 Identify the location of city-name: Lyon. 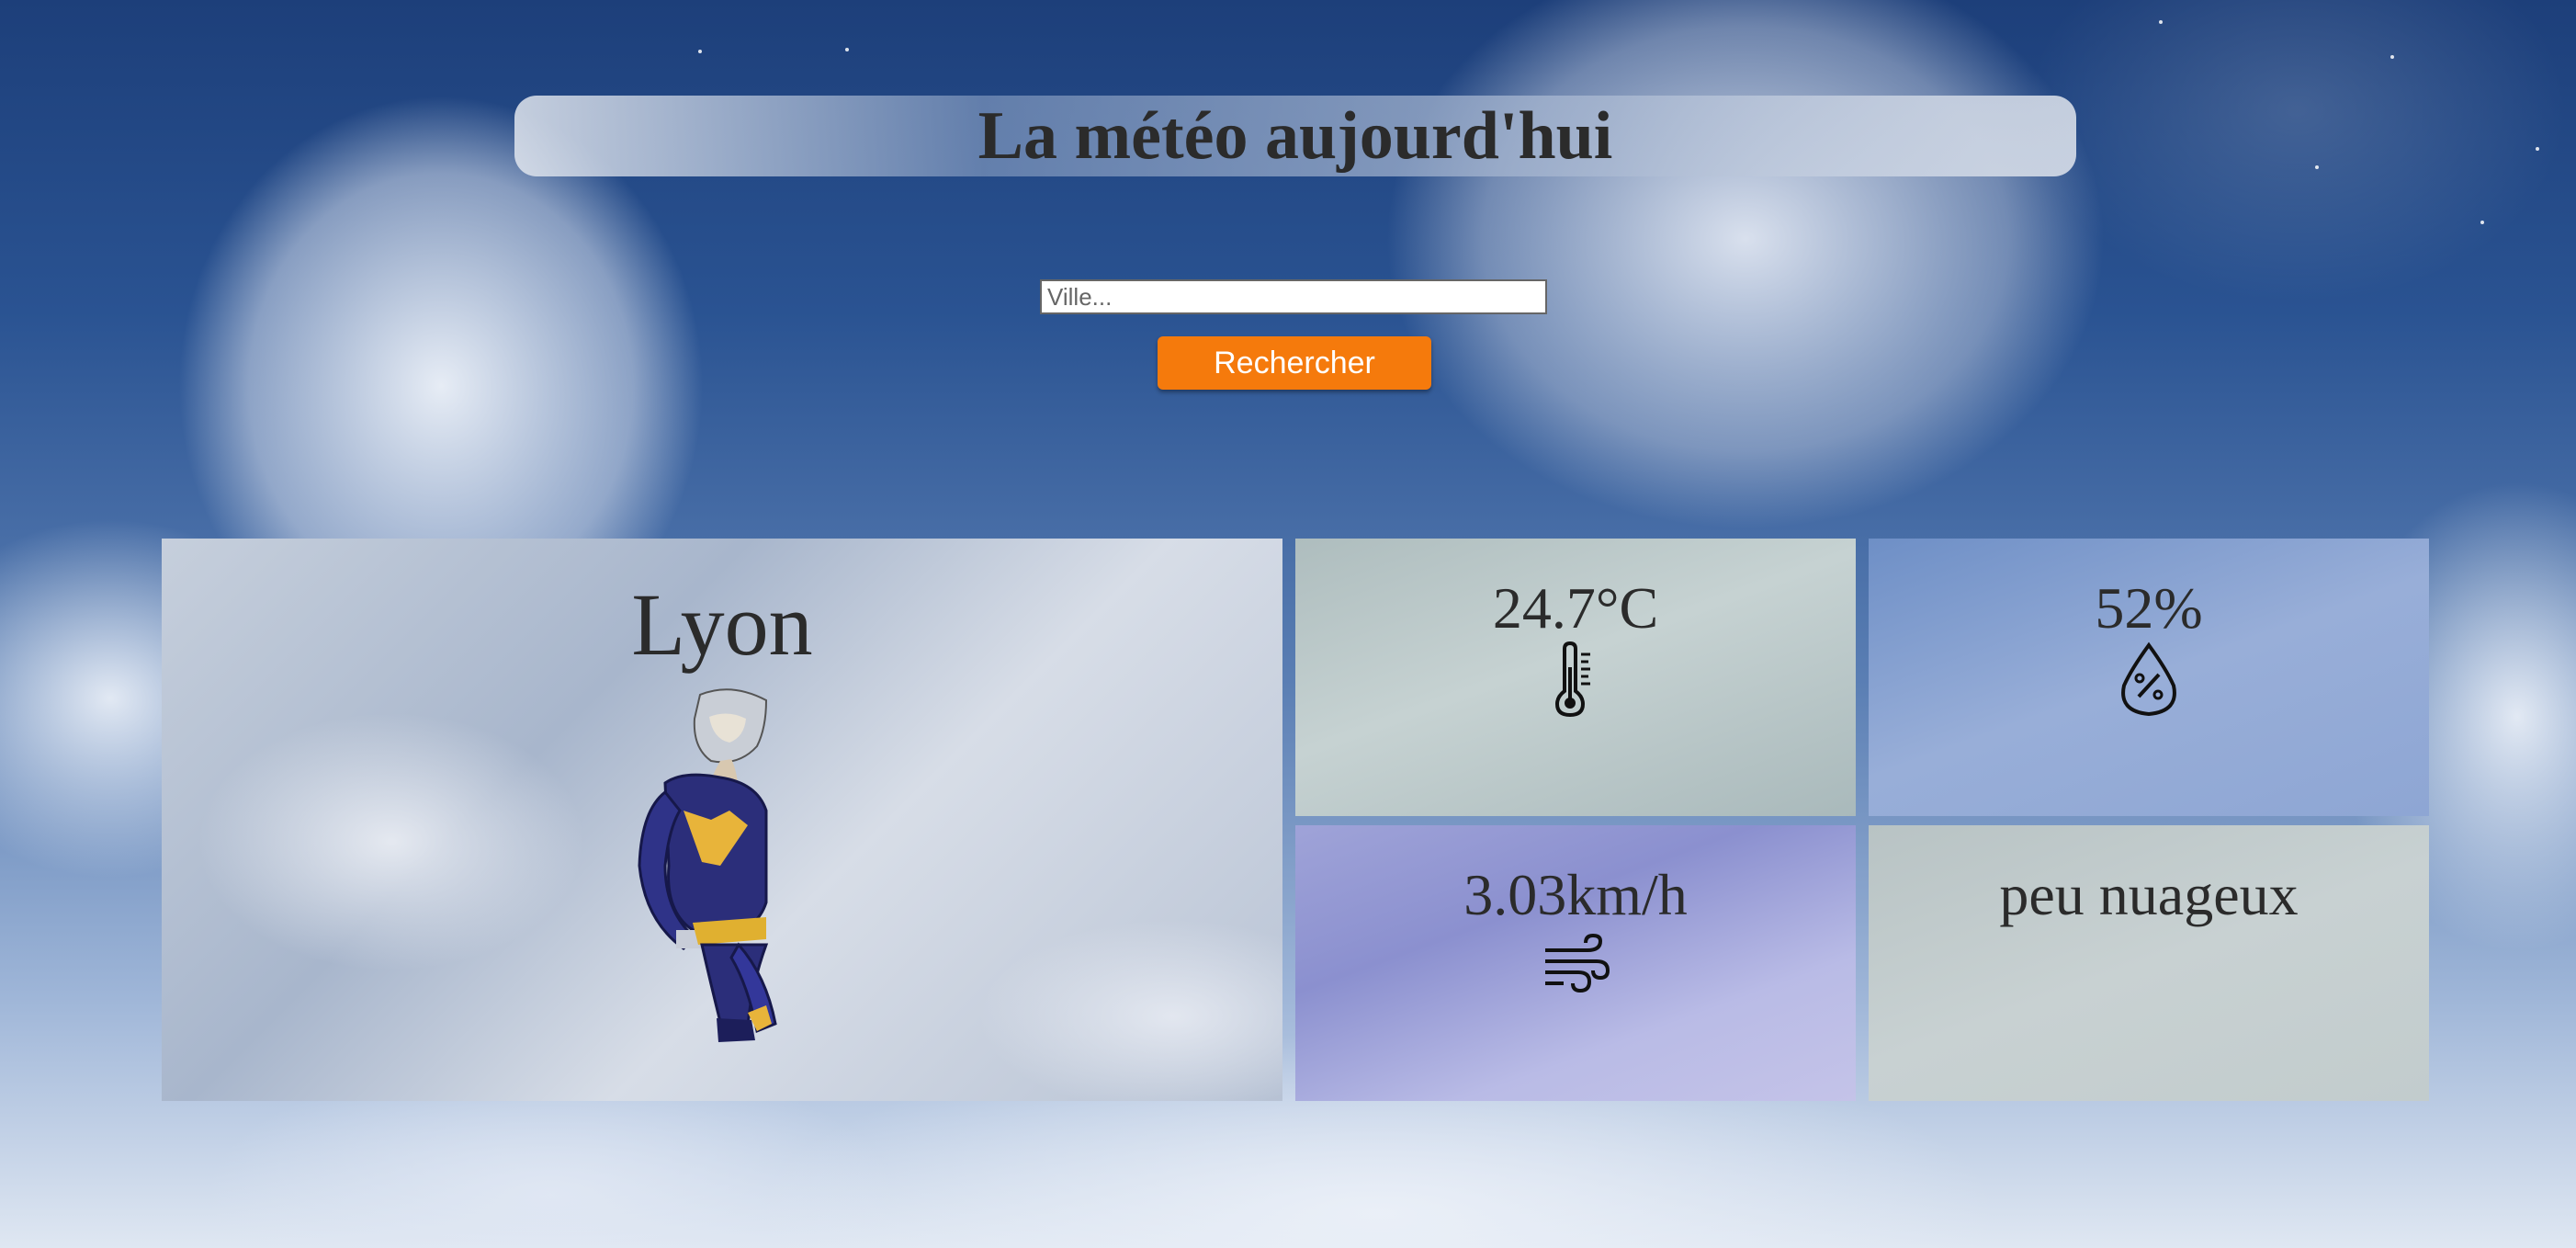
(722, 624).